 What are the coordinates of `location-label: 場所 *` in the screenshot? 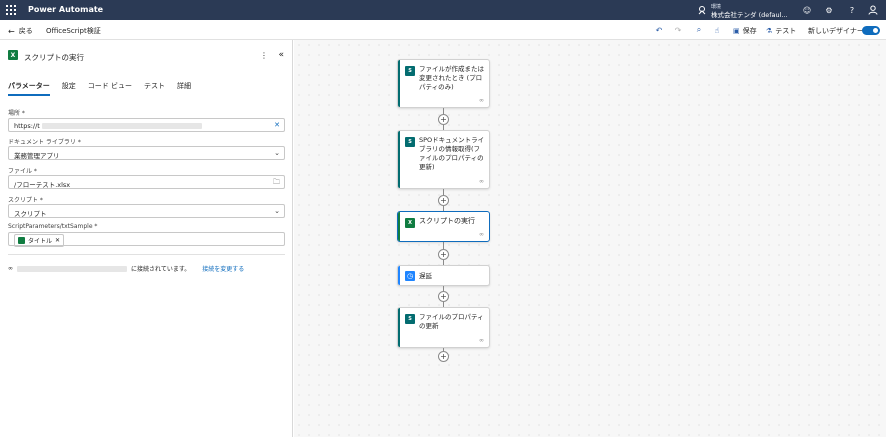 It's located at (16, 113).